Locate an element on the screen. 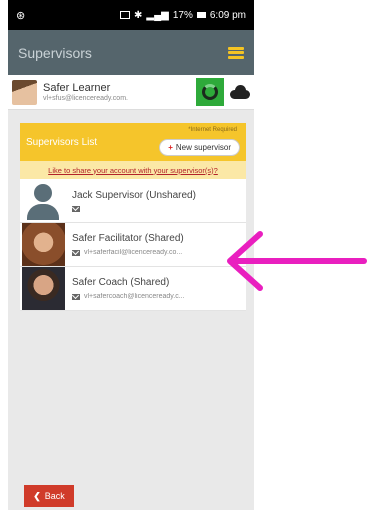  status-icons: ✱ ▂▄▆ 17% 6:09 pm is located at coordinates (182, 15).